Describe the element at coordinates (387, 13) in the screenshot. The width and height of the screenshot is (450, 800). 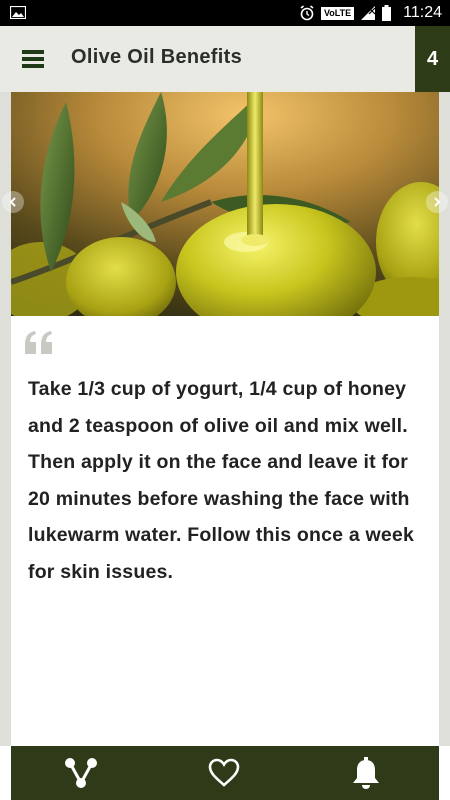
I see `battery-icon` at that location.